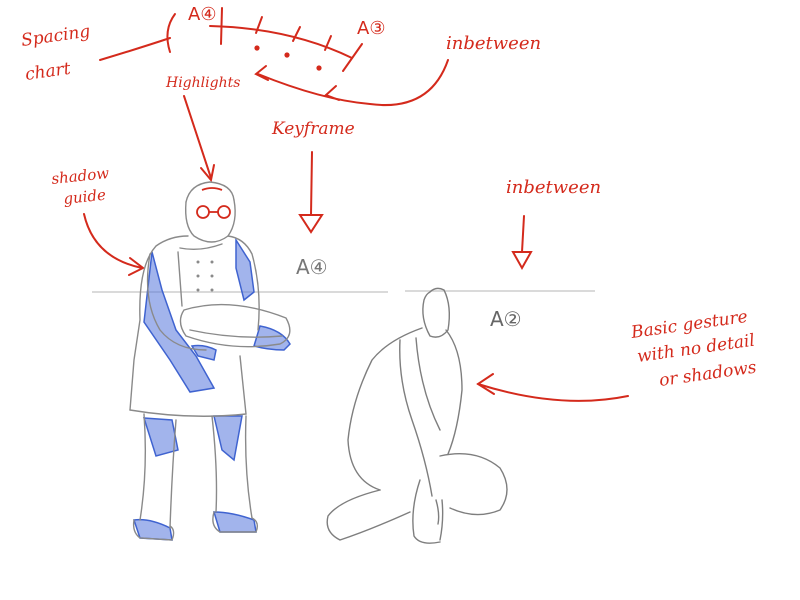 The height and width of the screenshot is (600, 800). Describe the element at coordinates (417, 415) in the screenshot. I see `inbetween-character` at that location.